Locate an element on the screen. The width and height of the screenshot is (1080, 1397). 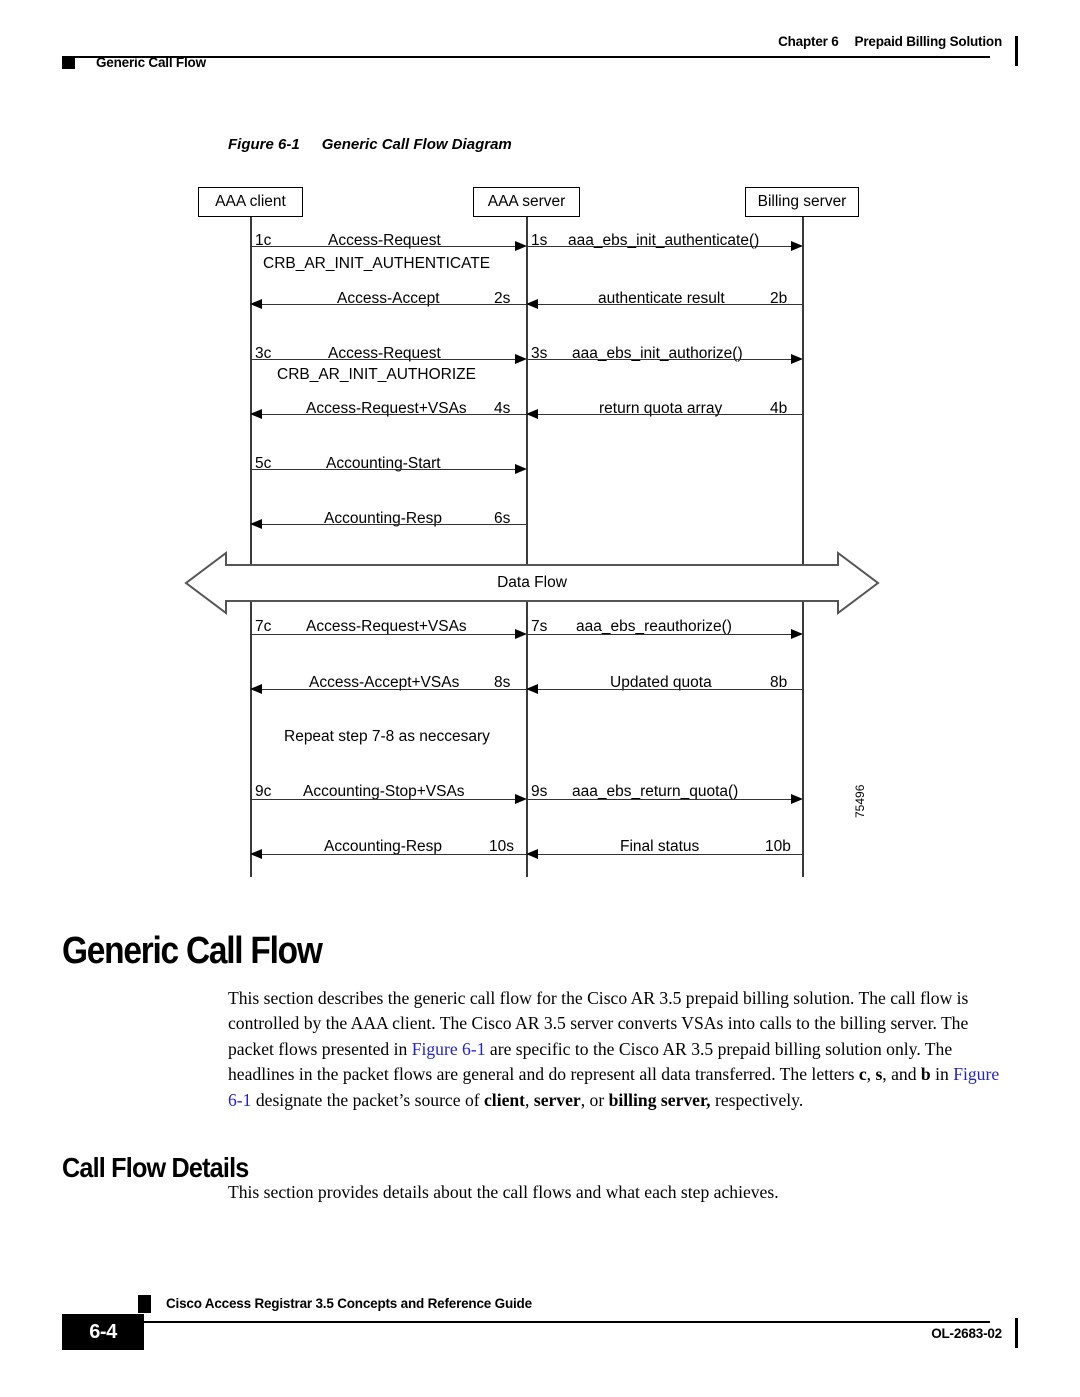
node-billing-server-label: Billing server is located at coordinates (802, 201).